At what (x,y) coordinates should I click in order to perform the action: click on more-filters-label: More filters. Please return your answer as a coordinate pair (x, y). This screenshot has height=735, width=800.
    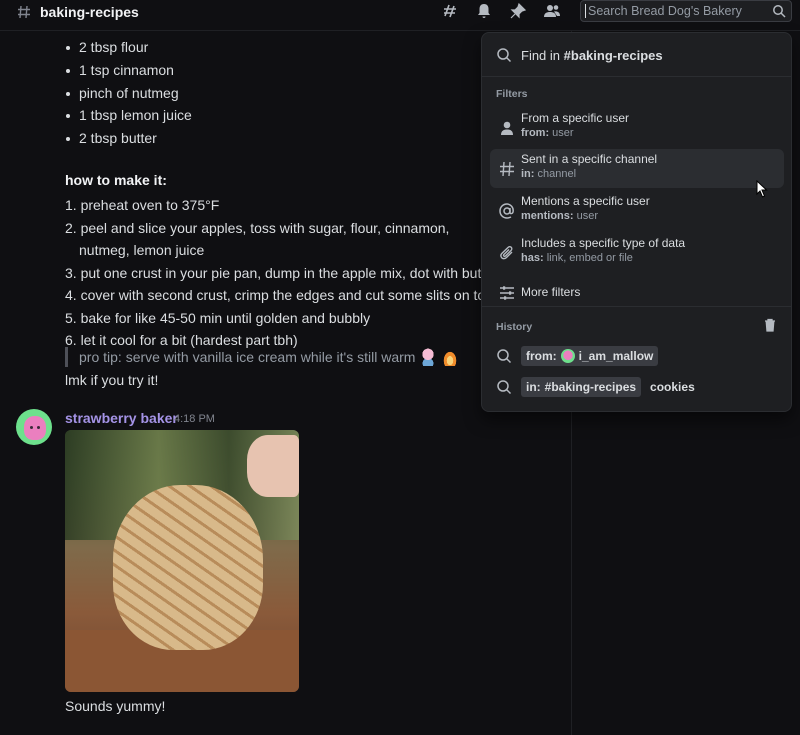
    Looking at the image, I should click on (551, 292).